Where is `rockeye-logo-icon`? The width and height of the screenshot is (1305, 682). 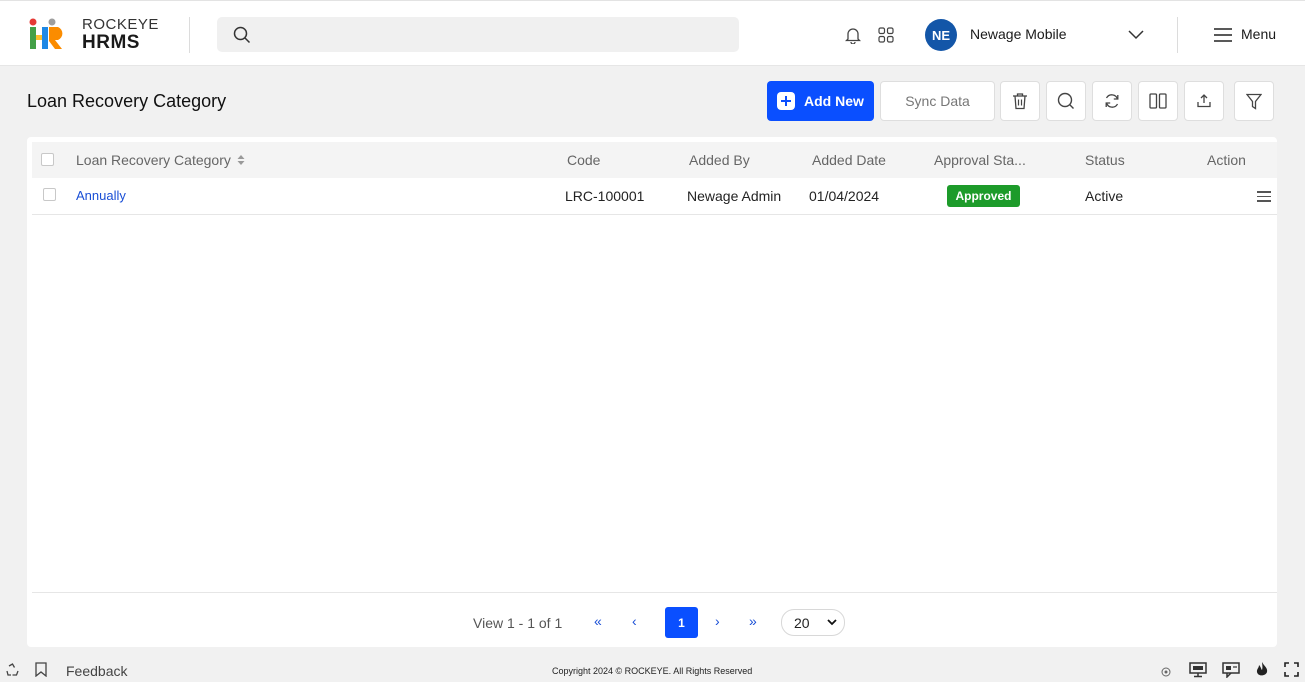 rockeye-logo-icon is located at coordinates (46, 33).